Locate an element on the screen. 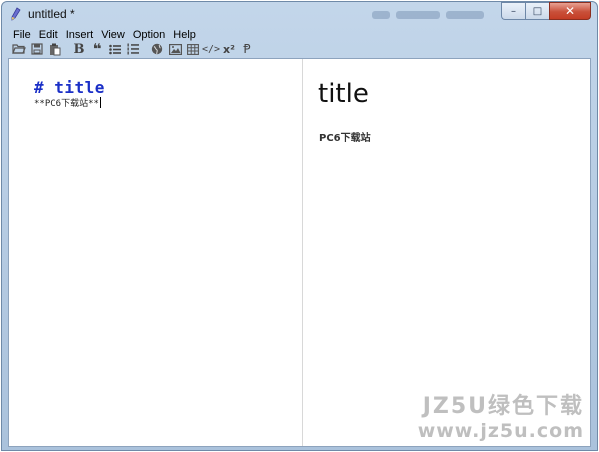 The image size is (599, 452). minimize-button: – is located at coordinates (513, 11).